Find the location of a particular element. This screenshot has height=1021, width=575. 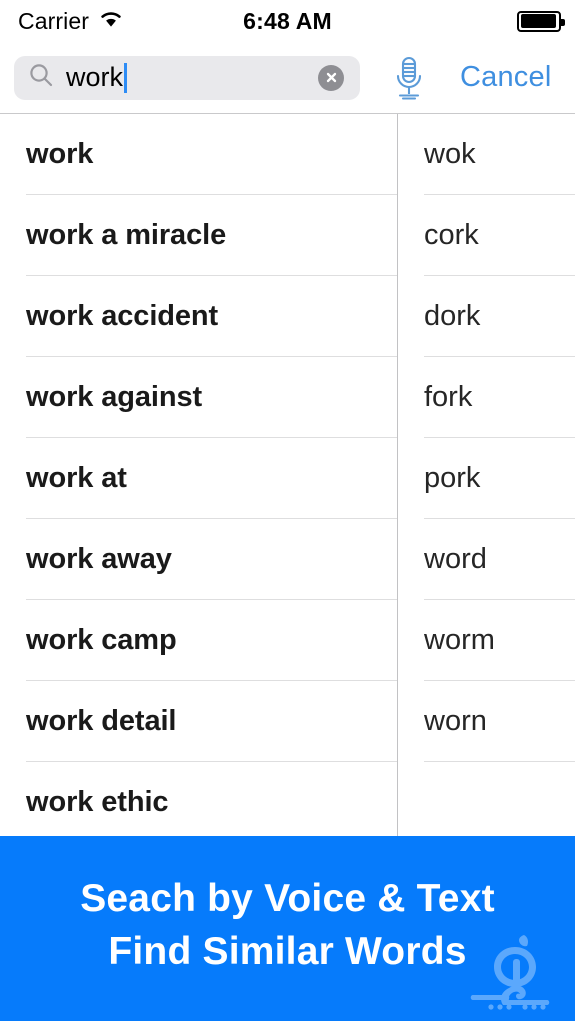

status-bar-left: Carrier is located at coordinates (71, 21).